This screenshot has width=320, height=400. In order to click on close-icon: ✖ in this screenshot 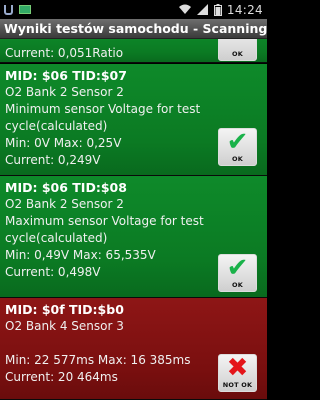, I will do `click(237, 368)`.